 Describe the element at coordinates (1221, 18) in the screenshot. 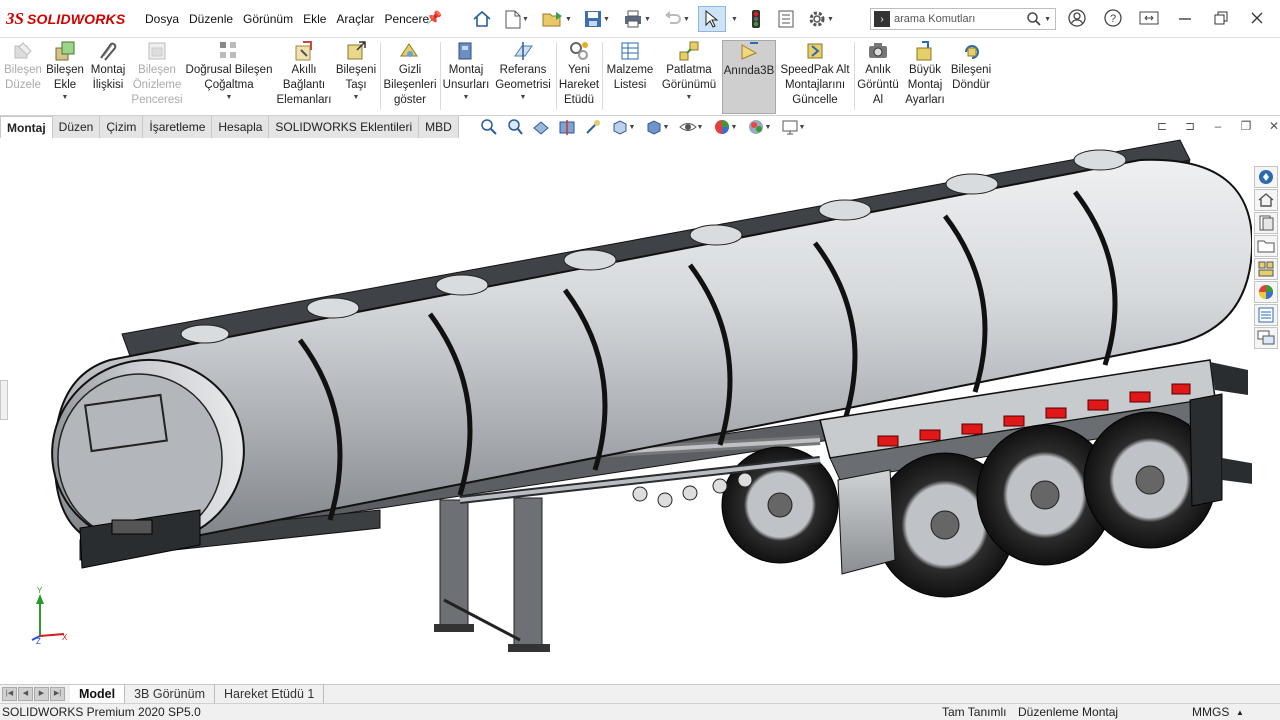

I see `restore-icon` at that location.